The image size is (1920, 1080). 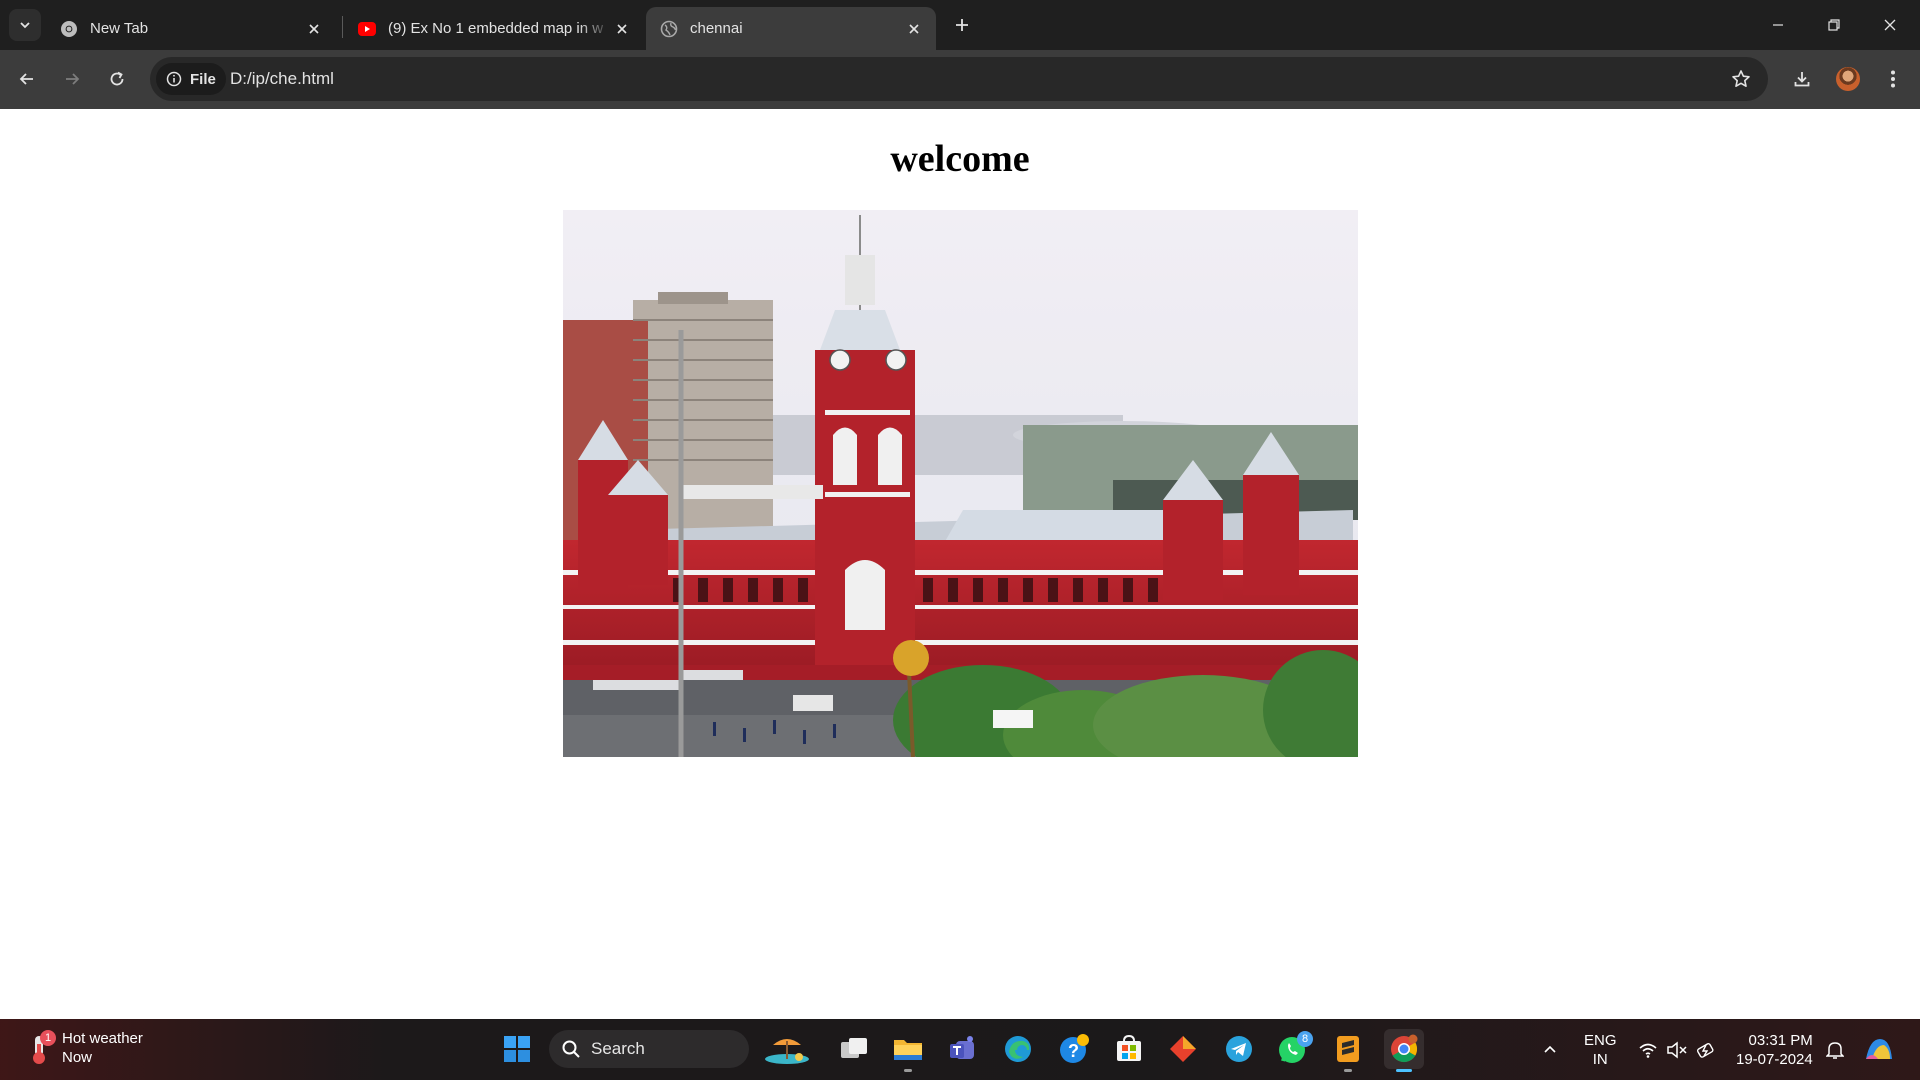 What do you see at coordinates (1239, 1049) in the screenshot?
I see `telegram-icon` at bounding box center [1239, 1049].